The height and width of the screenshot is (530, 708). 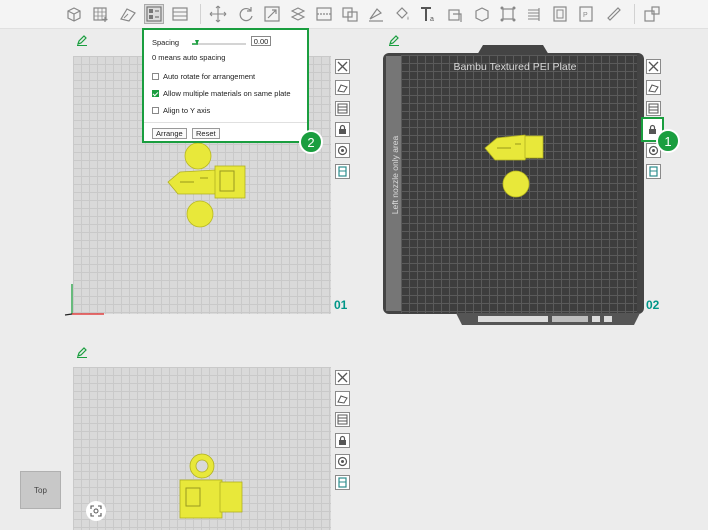 What do you see at coordinates (548, 319) in the screenshot?
I see `plate-2-bottom-tab` at bounding box center [548, 319].